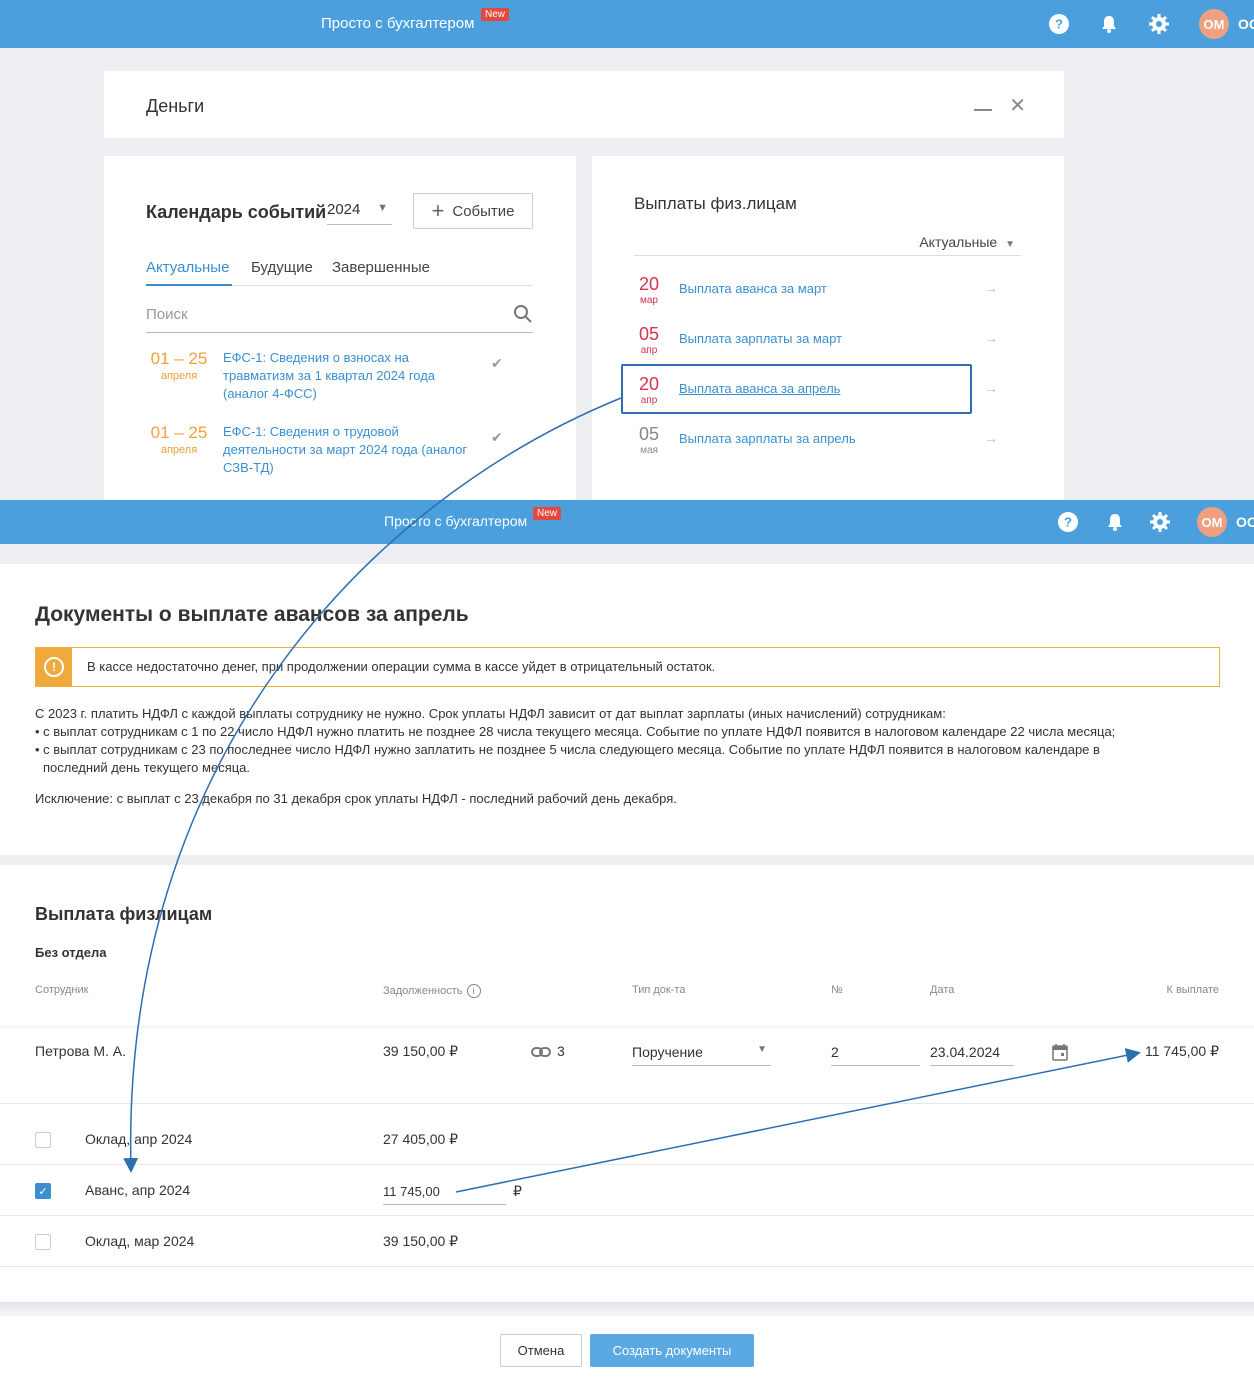  I want to click on department-label: Без отдела, so click(71, 952).